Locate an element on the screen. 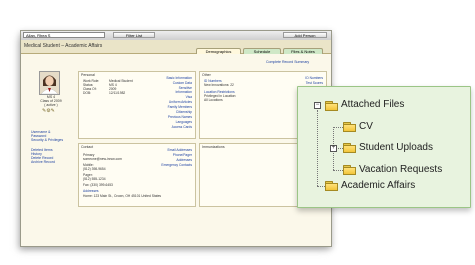 Image resolution: width=475 pixels, height=265 pixels. mobile-value: (512) 398-9654 is located at coordinates (94, 169).